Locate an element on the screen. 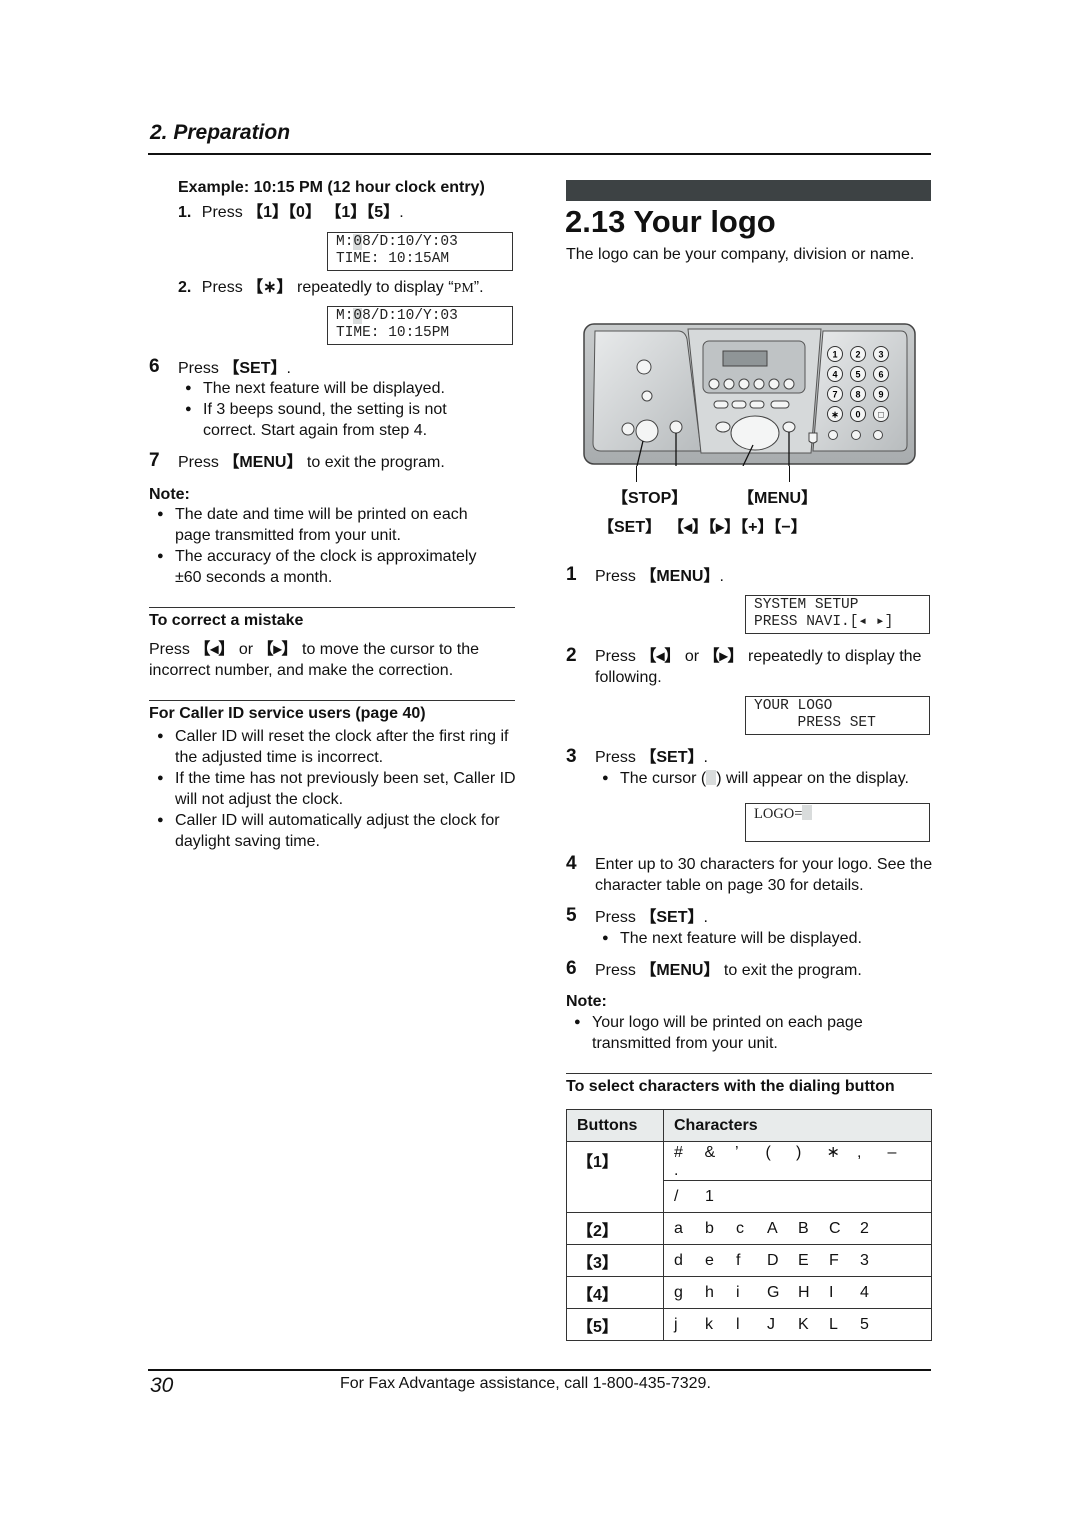  character: ( is located at coordinates (768, 1152).